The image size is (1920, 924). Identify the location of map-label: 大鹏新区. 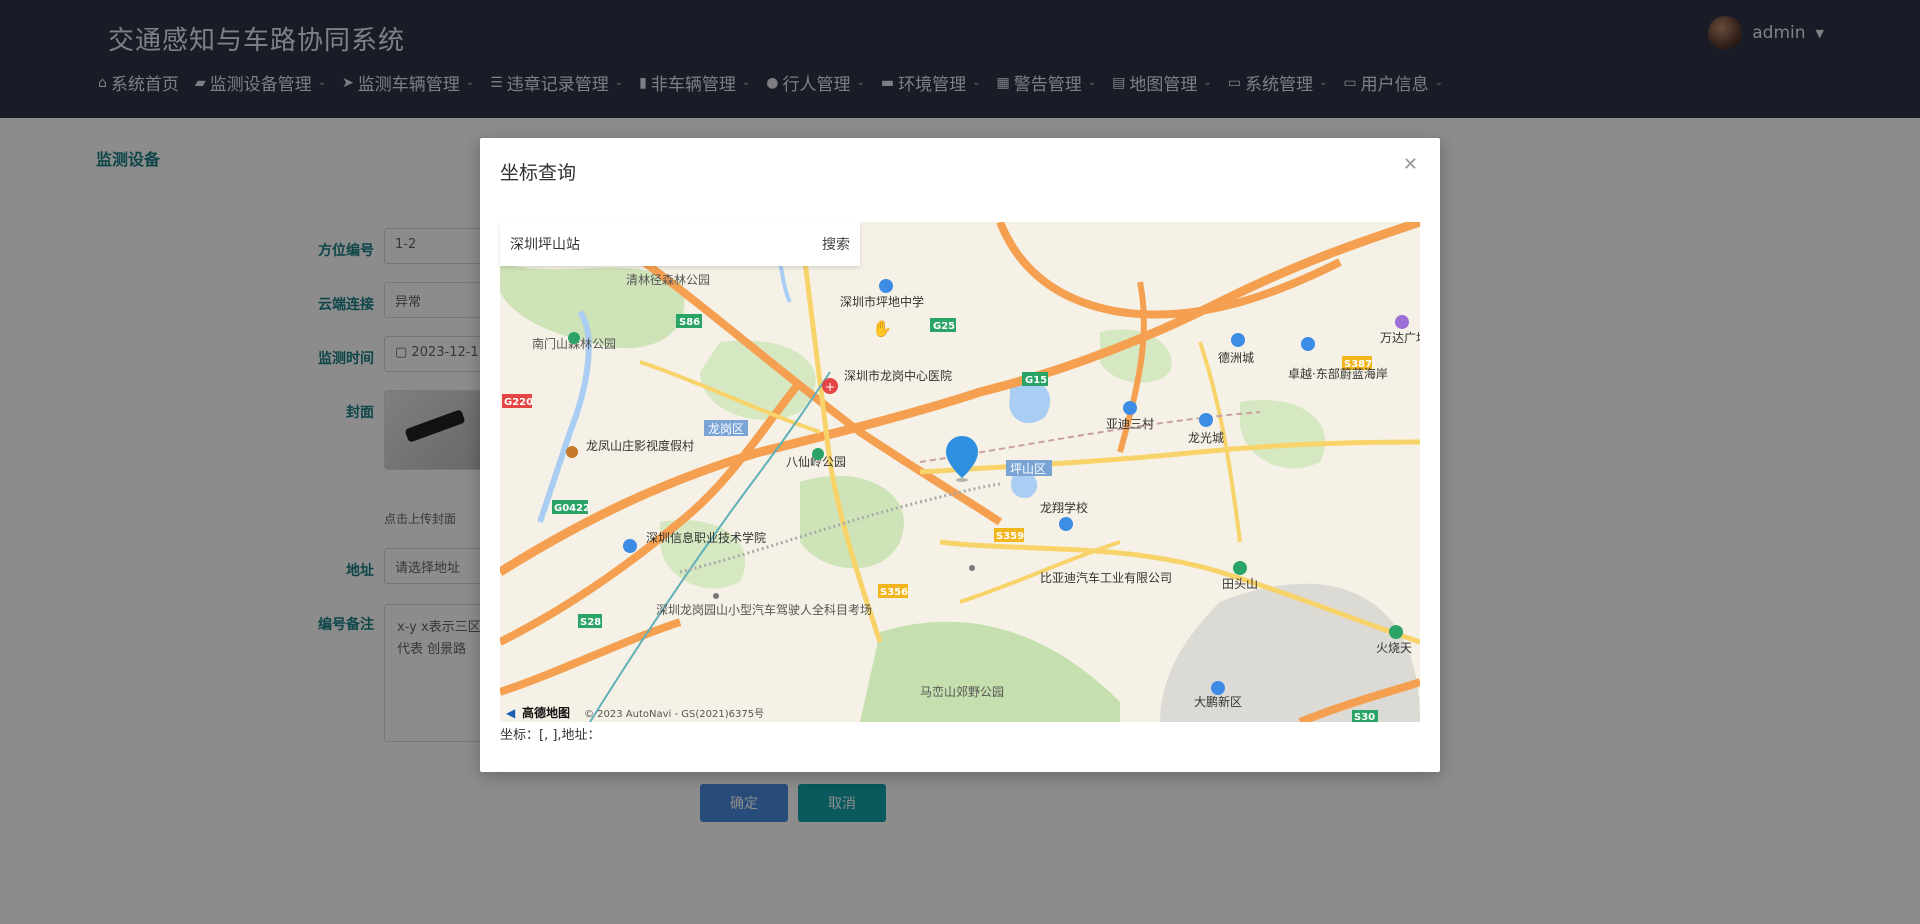
(1218, 701).